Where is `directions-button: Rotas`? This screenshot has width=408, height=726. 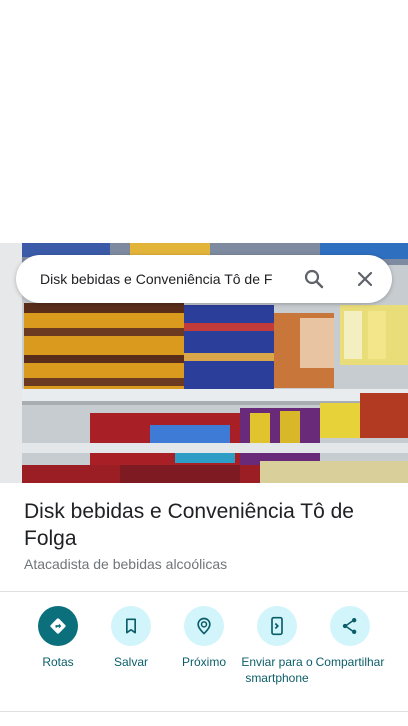
directions-button: Rotas is located at coordinates (58, 637).